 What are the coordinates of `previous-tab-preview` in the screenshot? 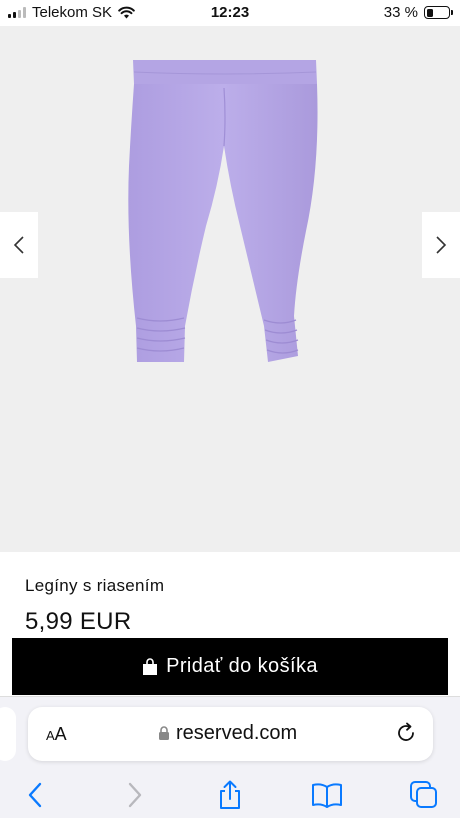 It's located at (8, 734).